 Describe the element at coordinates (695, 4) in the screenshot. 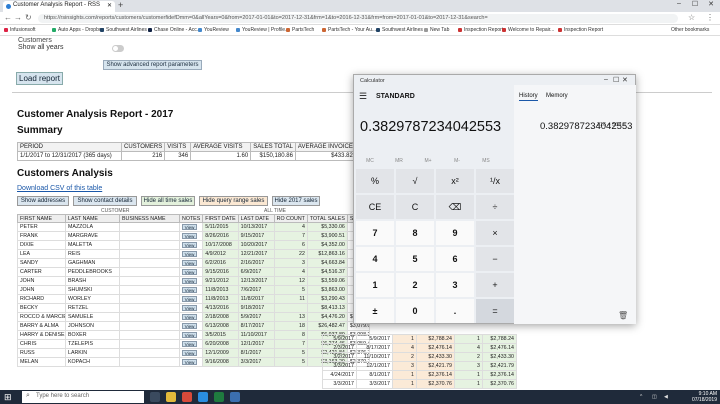

I see `maximize-icon: ☐` at that location.